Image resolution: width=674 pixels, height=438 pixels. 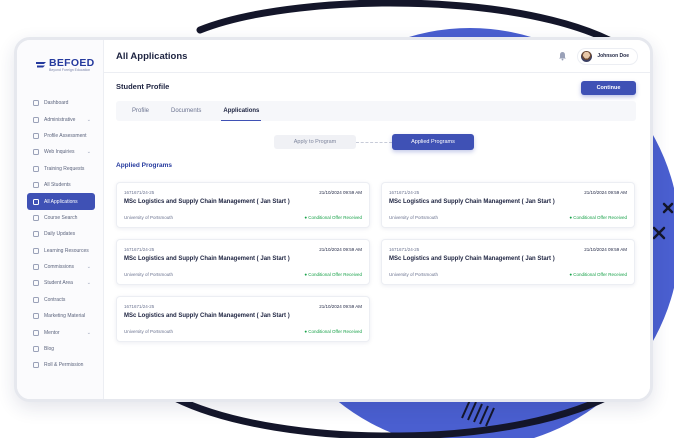 I want to click on sidebar-item-label: Training Requests, so click(x=64, y=168).